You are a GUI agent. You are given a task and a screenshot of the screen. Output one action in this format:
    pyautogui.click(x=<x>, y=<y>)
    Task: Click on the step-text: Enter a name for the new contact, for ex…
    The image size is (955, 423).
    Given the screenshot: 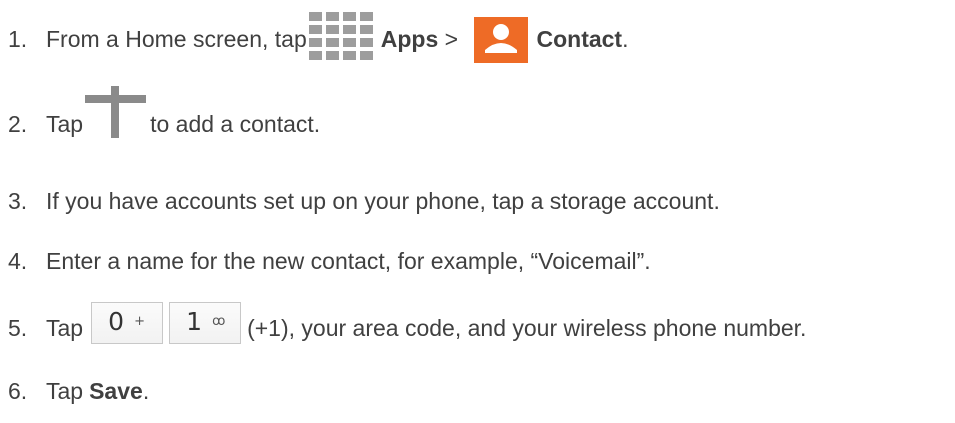 What is the action you would take?
    pyautogui.click(x=348, y=261)
    